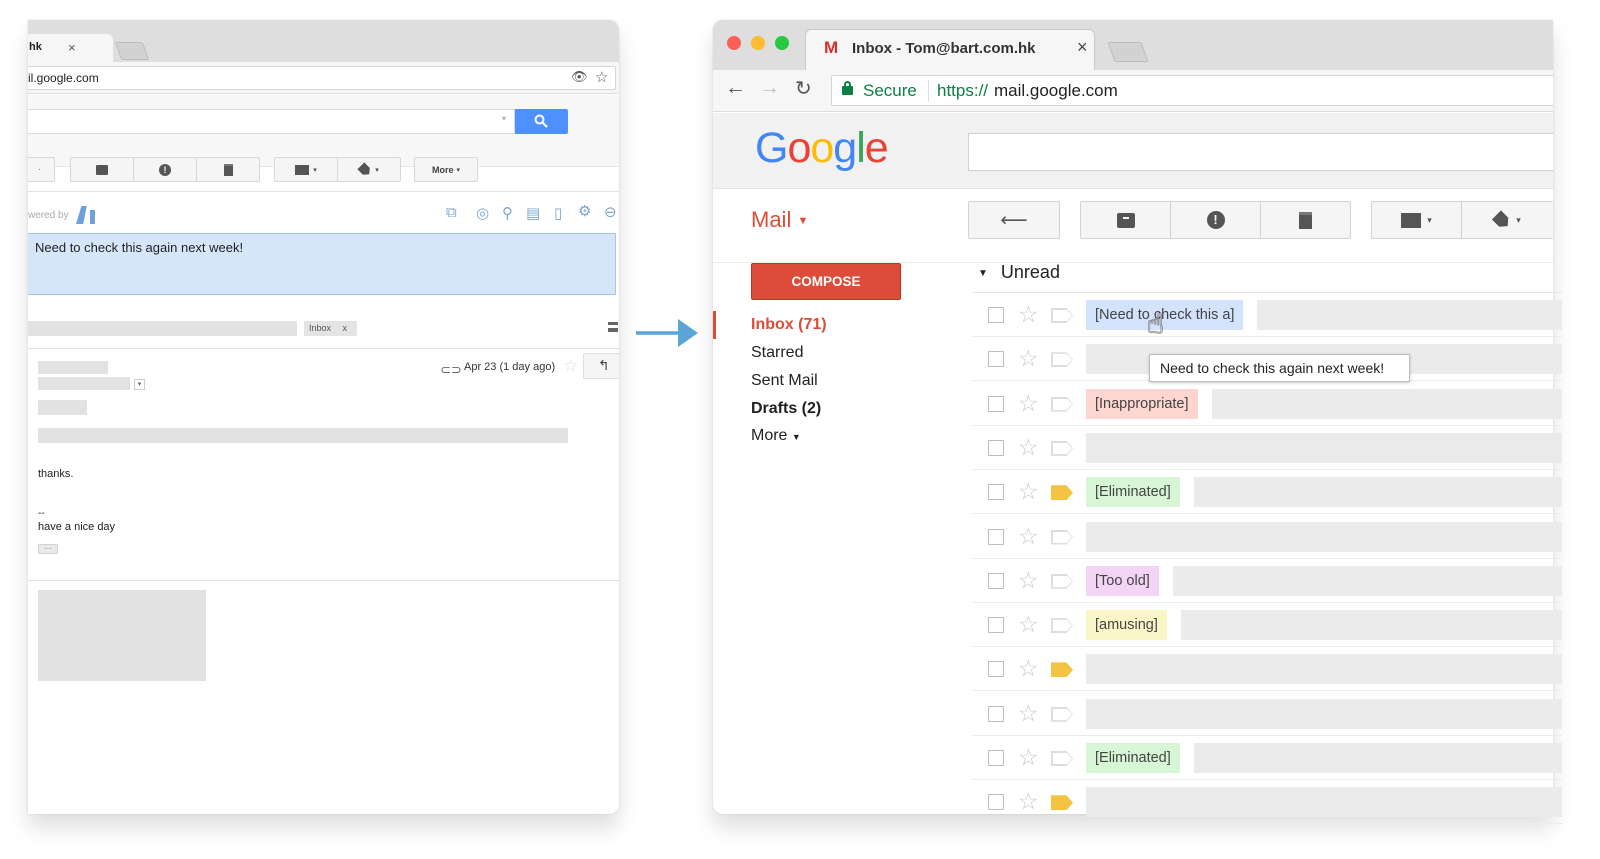 The width and height of the screenshot is (1600, 859). I want to click on spam-button: !, so click(1215, 220).